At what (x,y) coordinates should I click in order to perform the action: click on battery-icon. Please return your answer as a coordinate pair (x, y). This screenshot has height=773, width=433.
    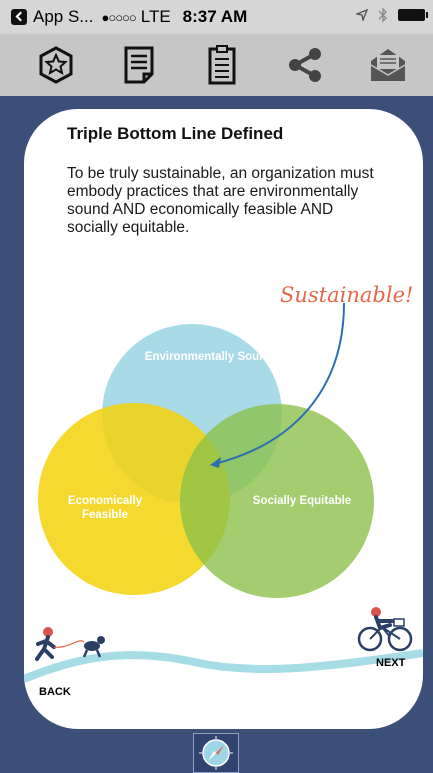
    Looking at the image, I should click on (413, 15).